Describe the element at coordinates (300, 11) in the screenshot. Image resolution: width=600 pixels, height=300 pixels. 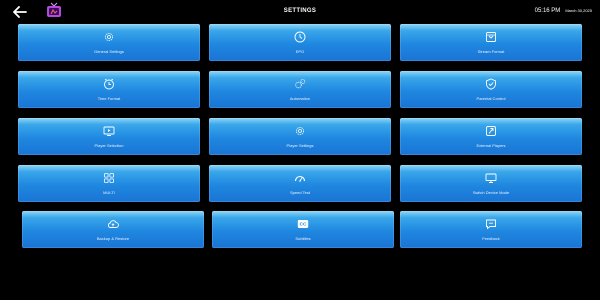
I see `page-title: SETTINGS` at that location.